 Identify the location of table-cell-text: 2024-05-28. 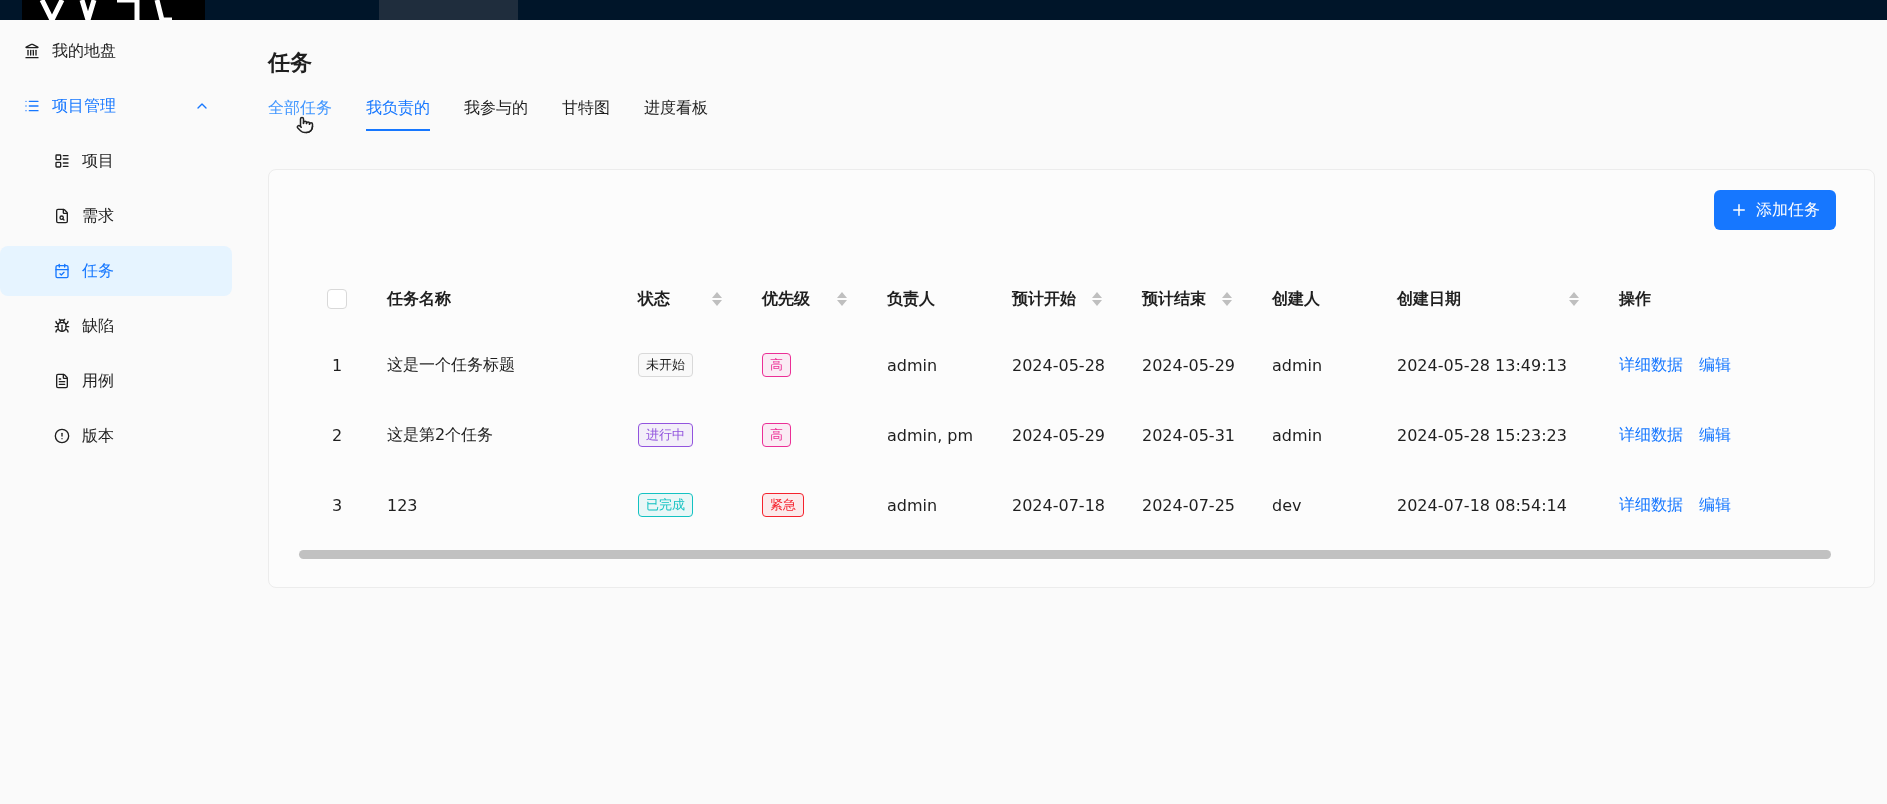
(1058, 365).